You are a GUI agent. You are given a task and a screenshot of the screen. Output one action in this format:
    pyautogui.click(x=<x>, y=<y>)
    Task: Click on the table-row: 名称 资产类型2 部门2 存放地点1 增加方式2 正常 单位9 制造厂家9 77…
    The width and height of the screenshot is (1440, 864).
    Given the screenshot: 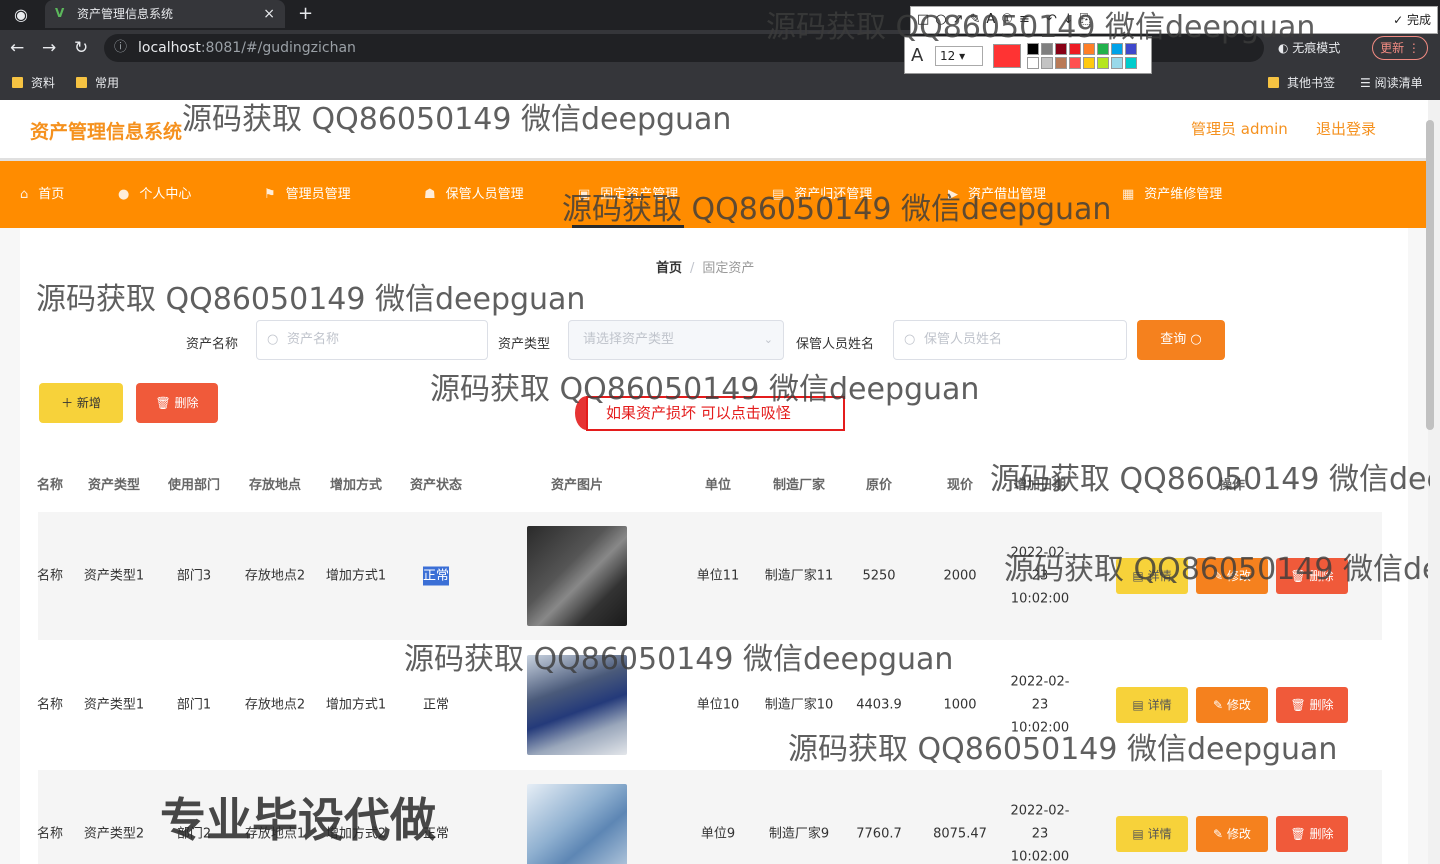 What is the action you would take?
    pyautogui.click(x=709, y=817)
    